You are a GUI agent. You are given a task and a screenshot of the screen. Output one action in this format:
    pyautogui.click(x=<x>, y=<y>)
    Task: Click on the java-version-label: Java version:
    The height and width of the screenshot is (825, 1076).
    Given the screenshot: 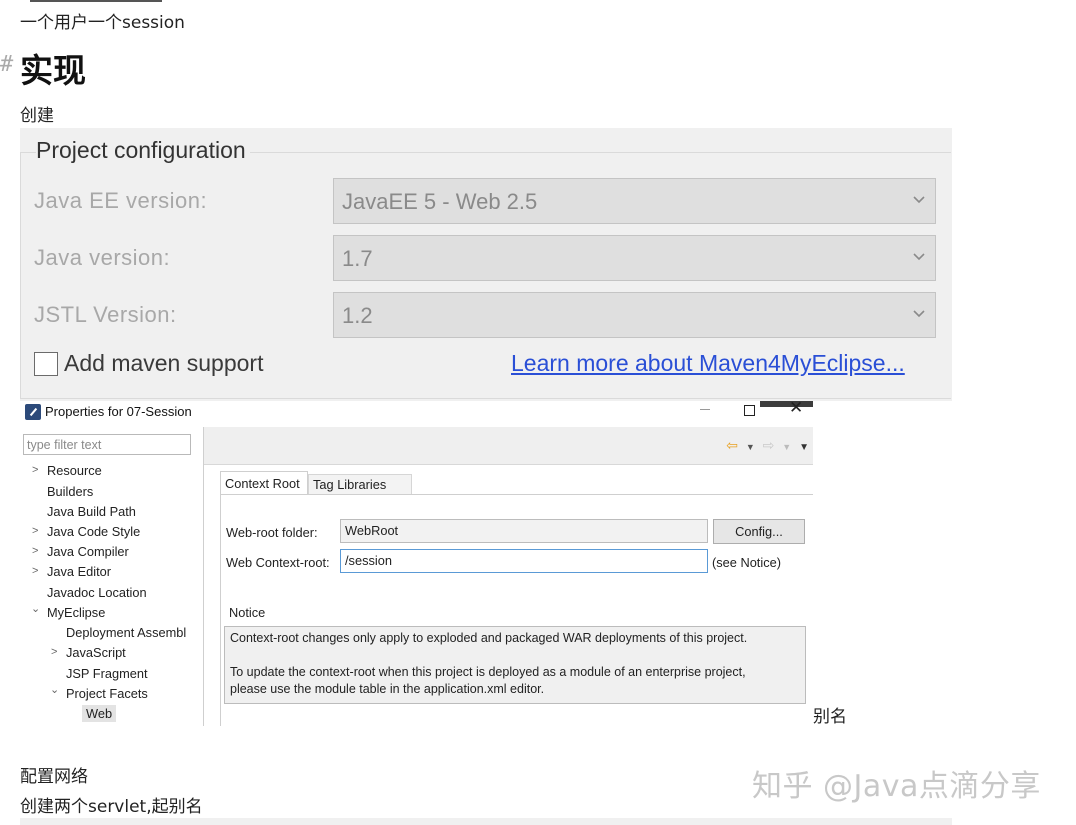 What is the action you would take?
    pyautogui.click(x=102, y=257)
    